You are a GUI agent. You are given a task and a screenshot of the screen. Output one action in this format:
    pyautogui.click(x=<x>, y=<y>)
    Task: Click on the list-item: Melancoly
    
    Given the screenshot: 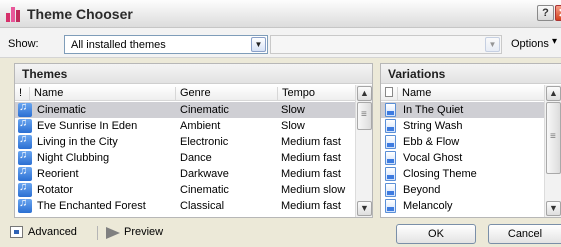 What is the action you would take?
    pyautogui.click(x=471, y=206)
    